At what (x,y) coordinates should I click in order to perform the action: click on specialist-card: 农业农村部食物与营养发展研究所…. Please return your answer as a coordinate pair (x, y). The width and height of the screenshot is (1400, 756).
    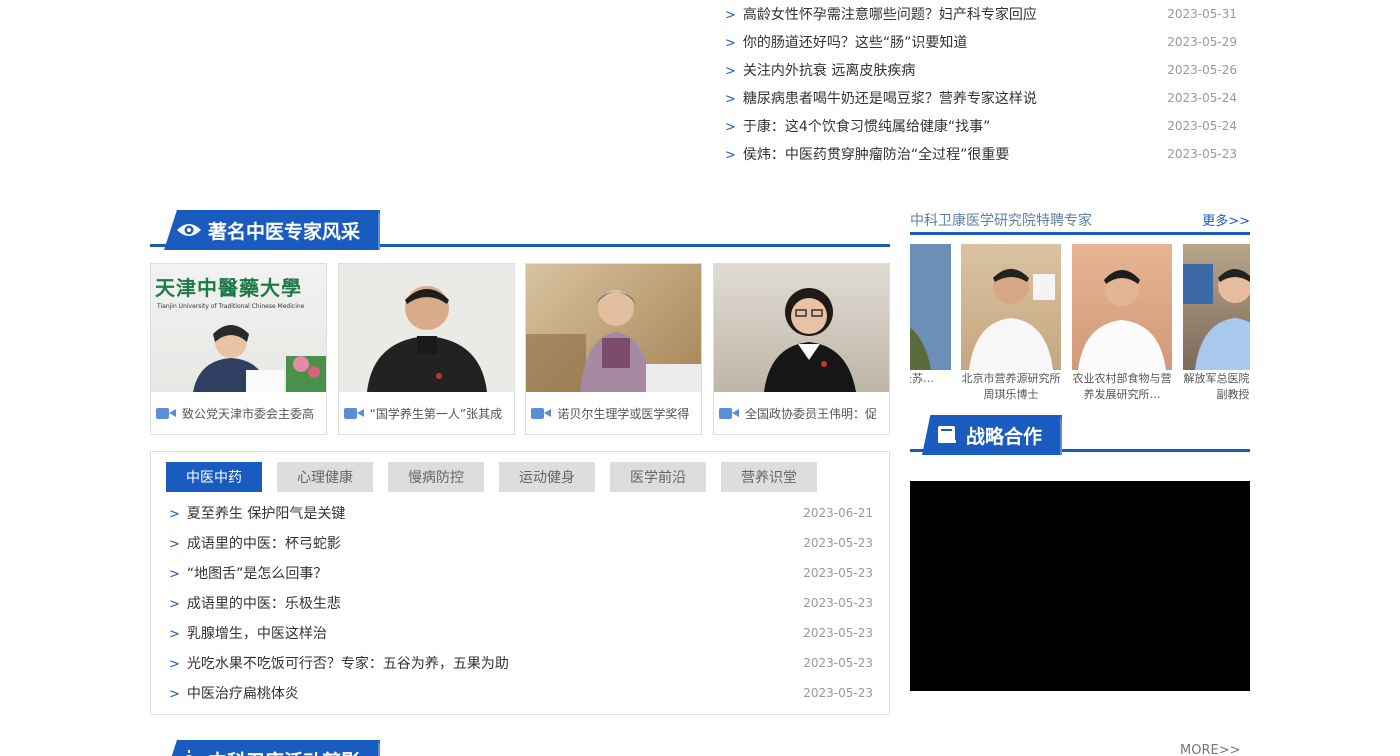
    Looking at the image, I should click on (1122, 323).